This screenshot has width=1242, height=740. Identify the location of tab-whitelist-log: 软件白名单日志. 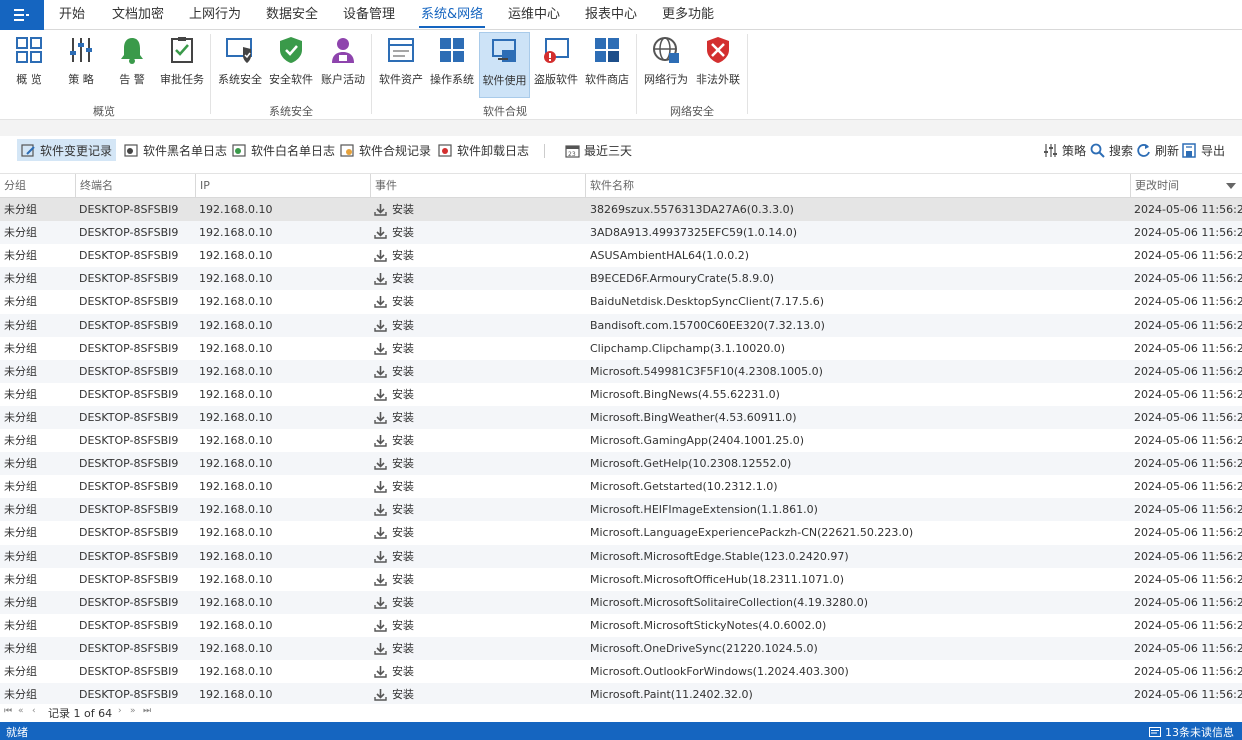
(283, 150).